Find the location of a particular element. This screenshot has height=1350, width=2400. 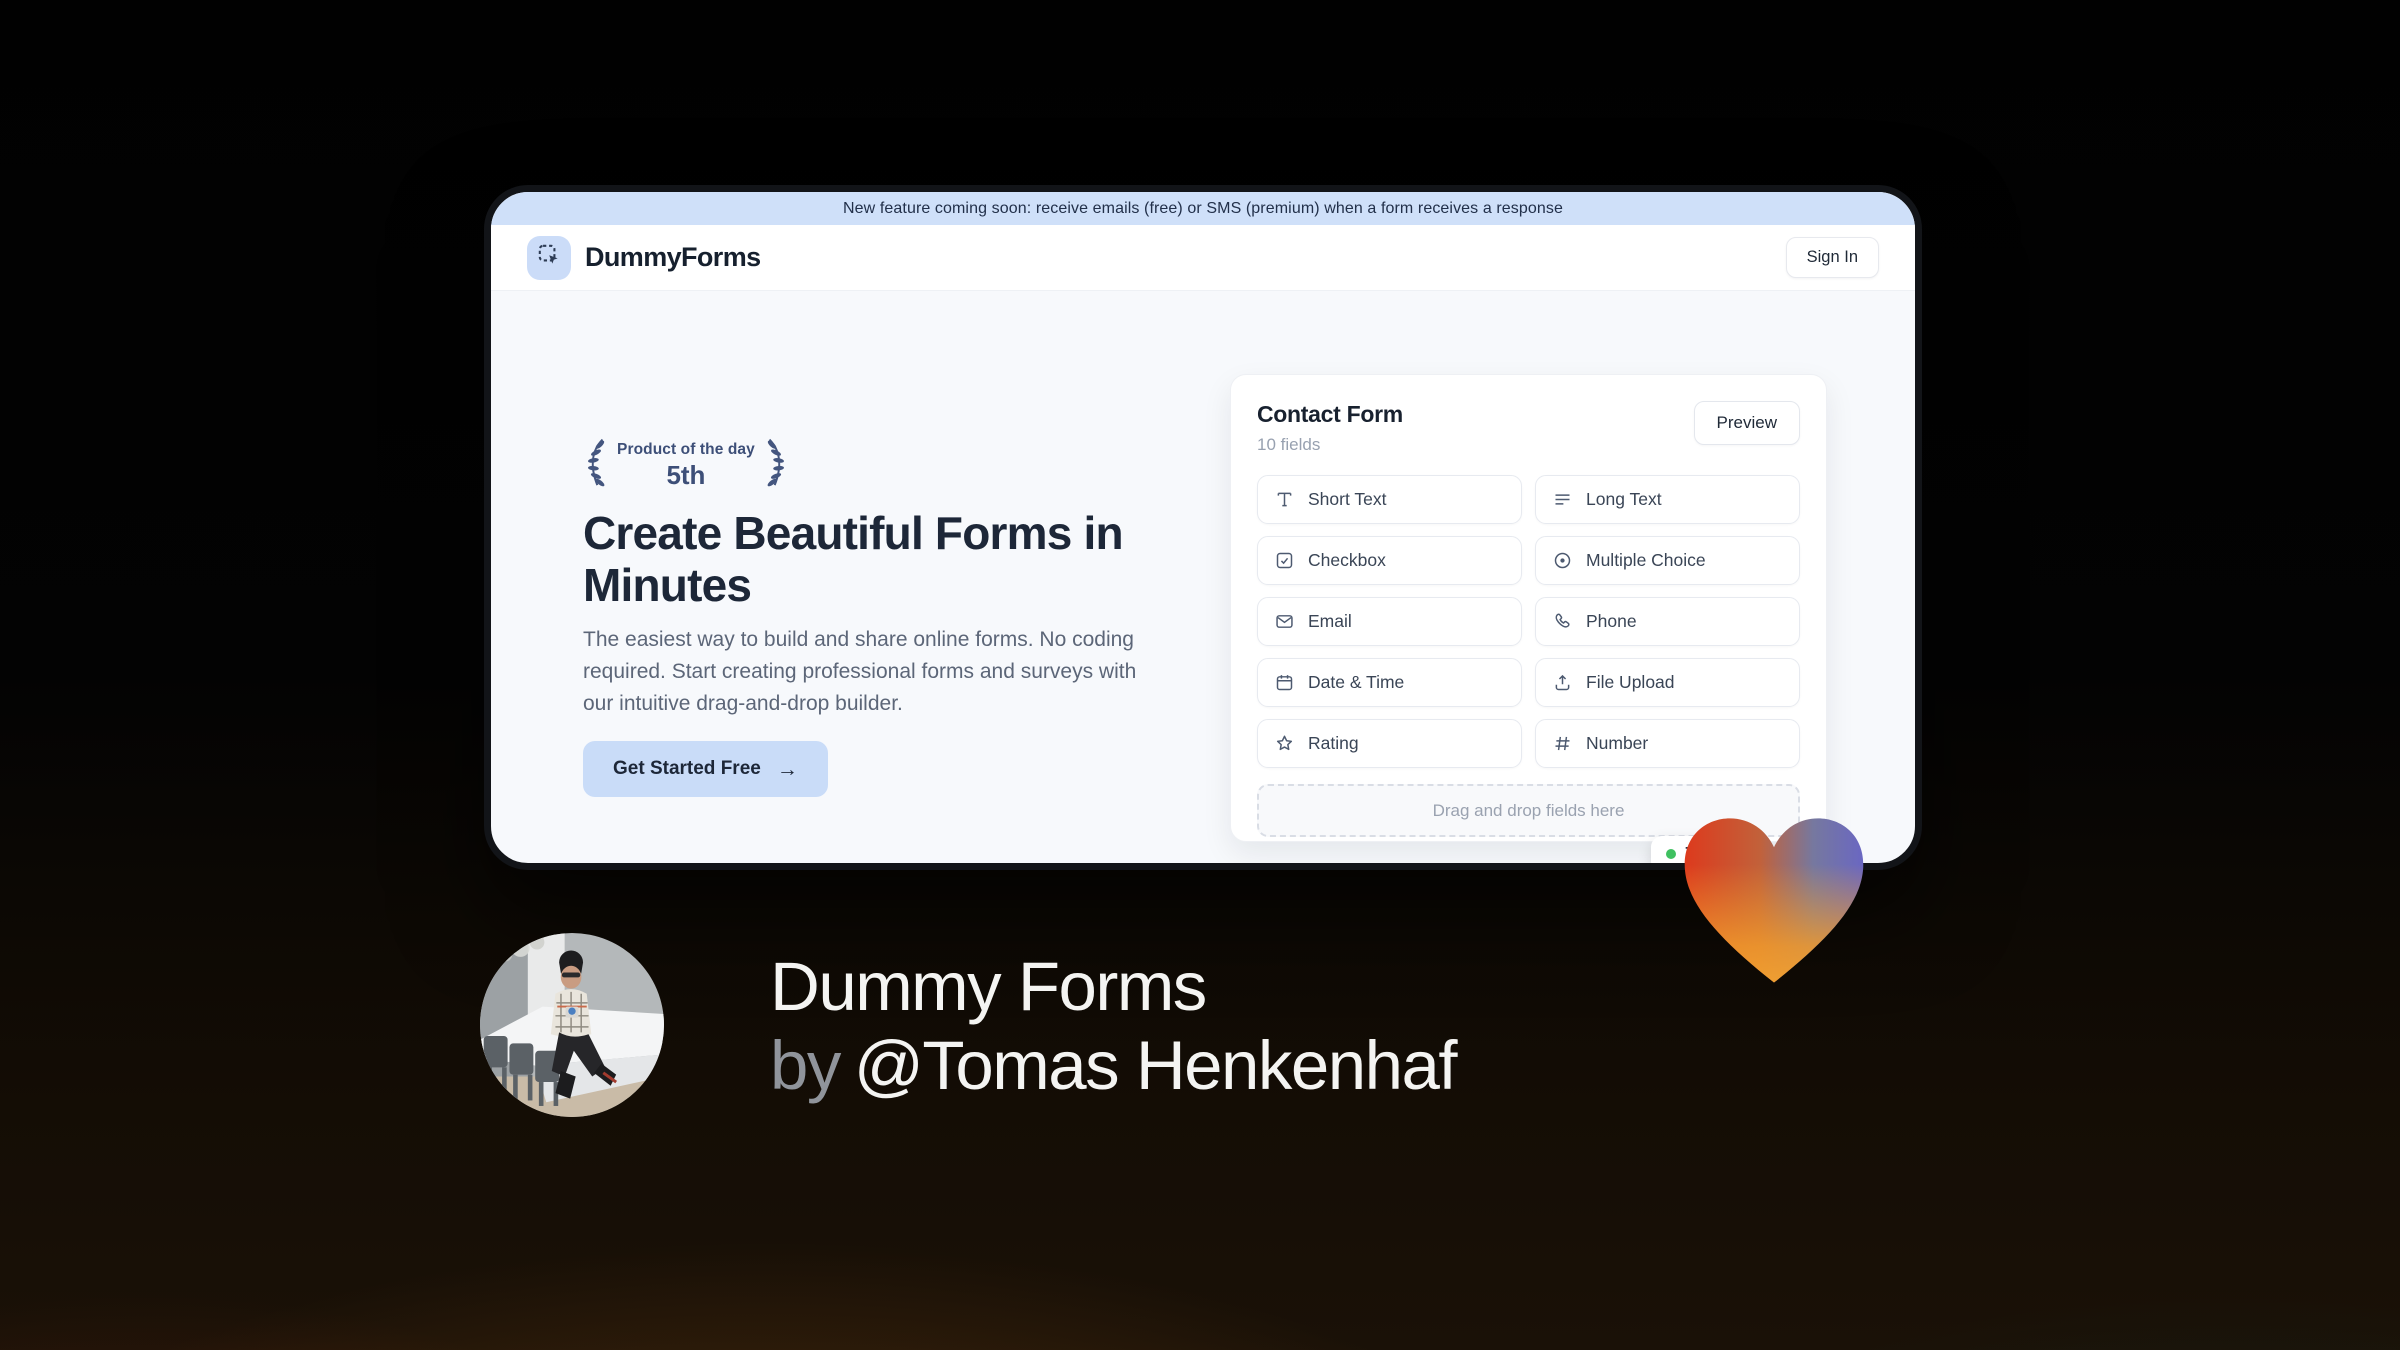

field-item-email: Email is located at coordinates (1389, 621).